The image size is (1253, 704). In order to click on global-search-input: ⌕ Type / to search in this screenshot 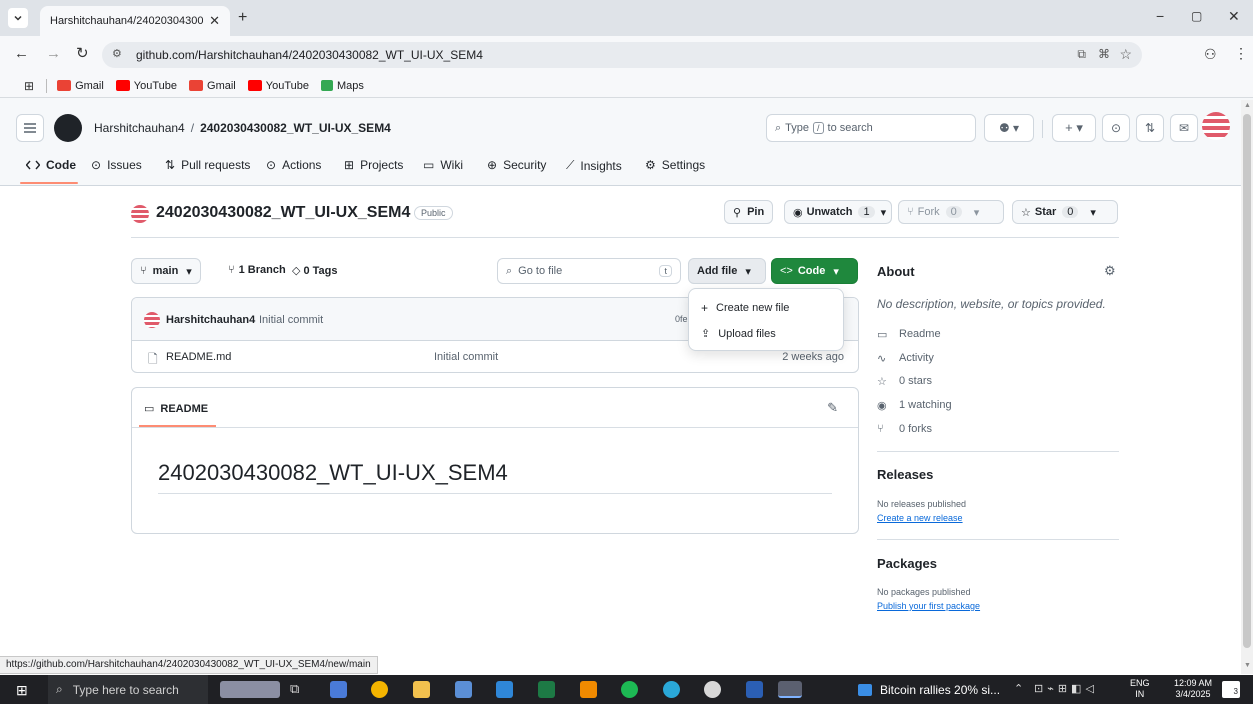, I will do `click(871, 128)`.